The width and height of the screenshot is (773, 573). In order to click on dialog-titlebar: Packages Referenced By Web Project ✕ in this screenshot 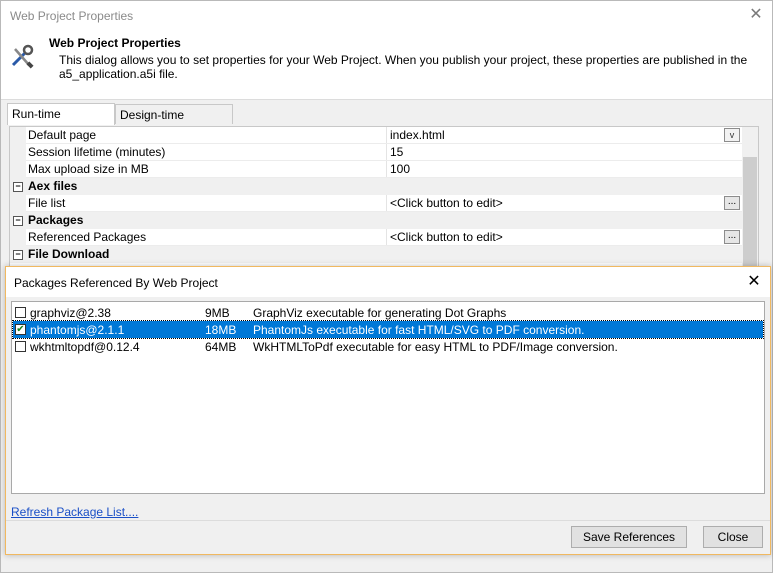, I will do `click(388, 282)`.